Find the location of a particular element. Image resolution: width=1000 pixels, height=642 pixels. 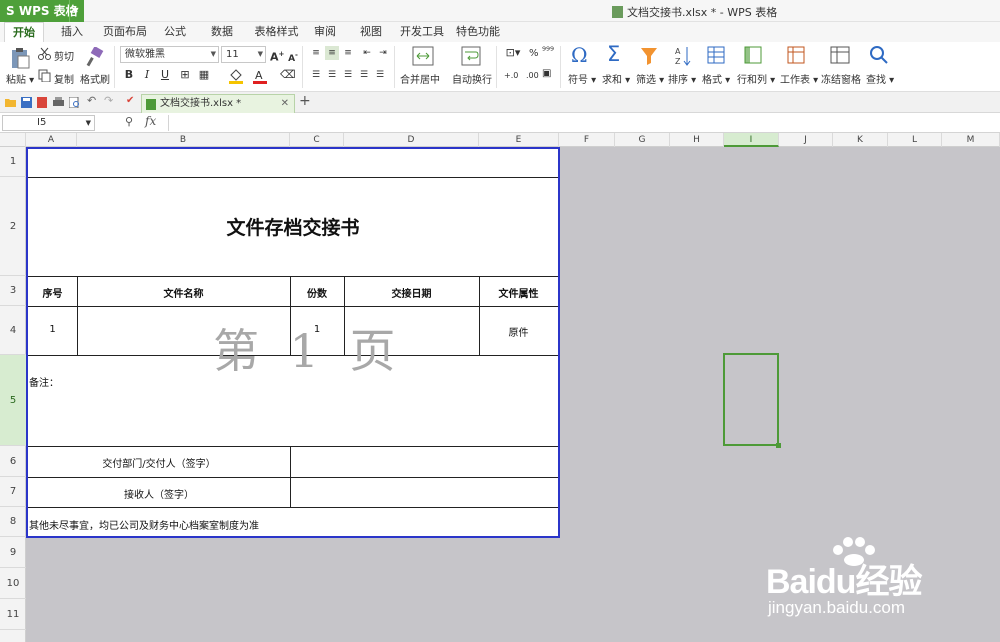

wrap-text-button: 自动换行 is located at coordinates (472, 78).